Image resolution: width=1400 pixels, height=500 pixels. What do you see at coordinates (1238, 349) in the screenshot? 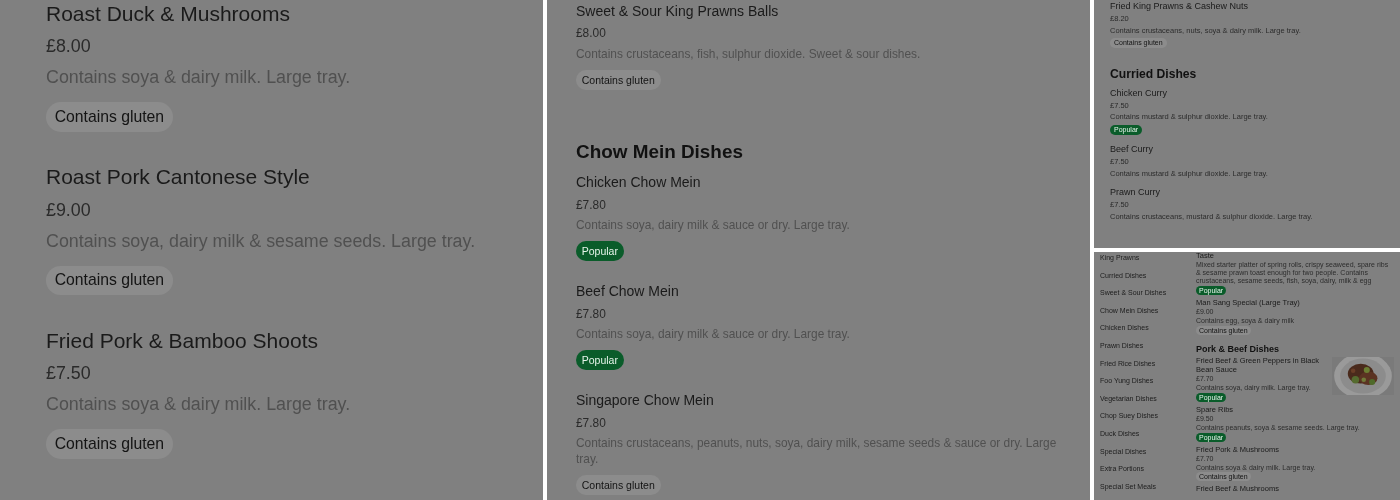
I see `section-heading: Pork & Beef Dishes` at bounding box center [1238, 349].